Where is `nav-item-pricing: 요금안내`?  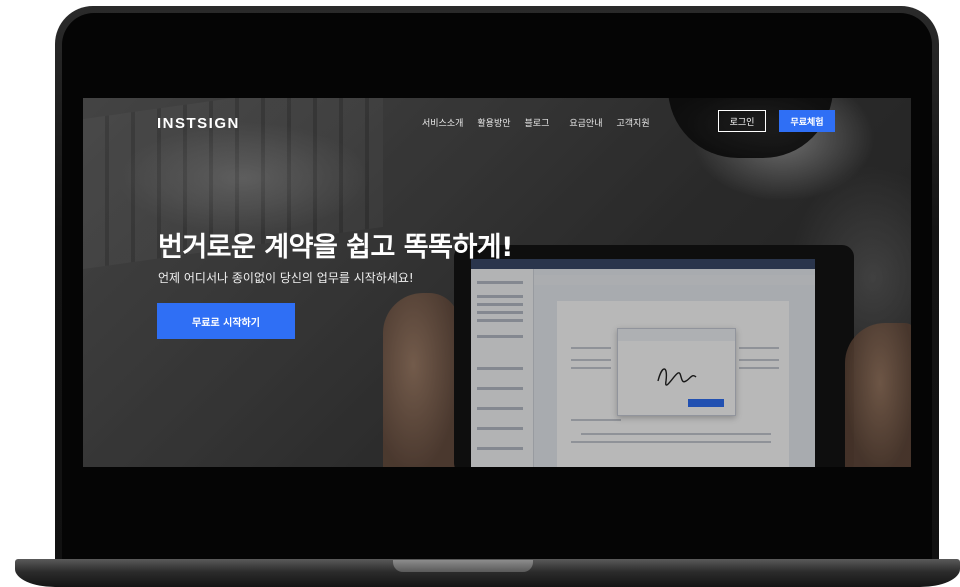
nav-item-pricing: 요금안내 is located at coordinates (585, 122).